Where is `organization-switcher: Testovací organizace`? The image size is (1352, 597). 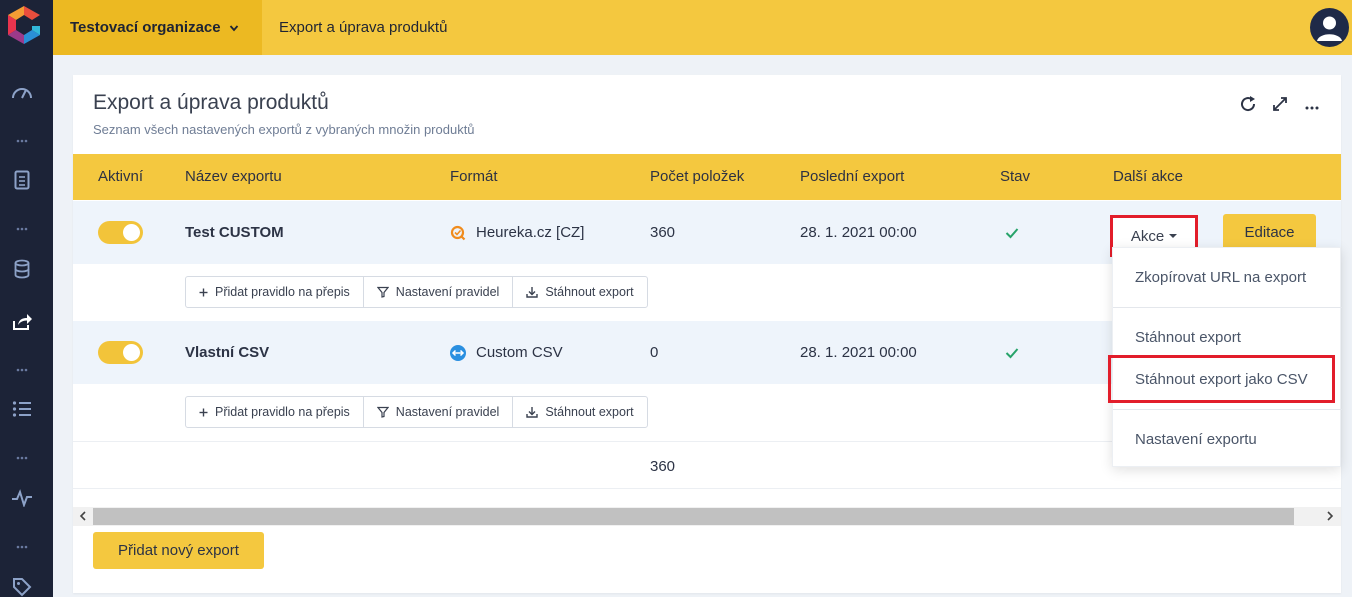
organization-switcher: Testovací organizace is located at coordinates (157, 27).